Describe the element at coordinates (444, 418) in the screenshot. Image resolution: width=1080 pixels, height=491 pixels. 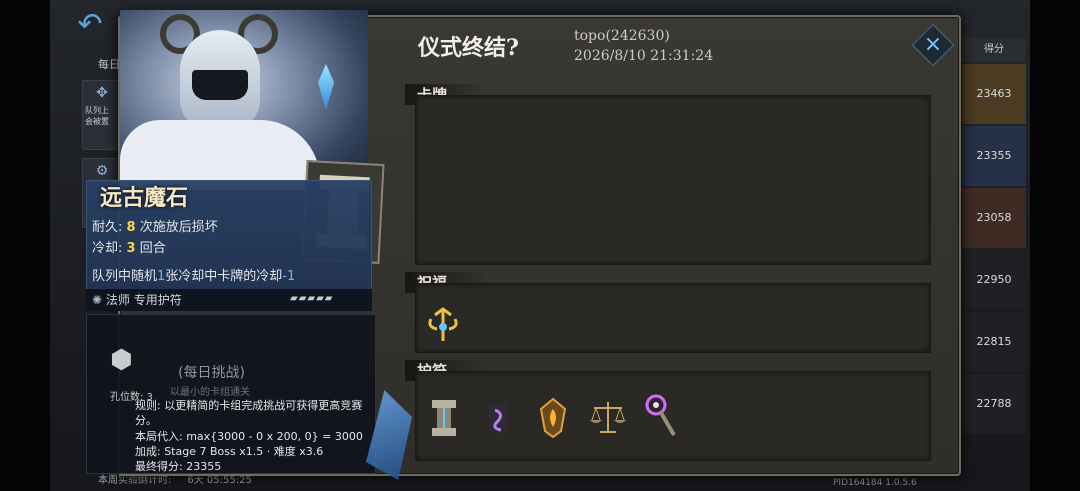
I see `stone-pillar-icon` at that location.